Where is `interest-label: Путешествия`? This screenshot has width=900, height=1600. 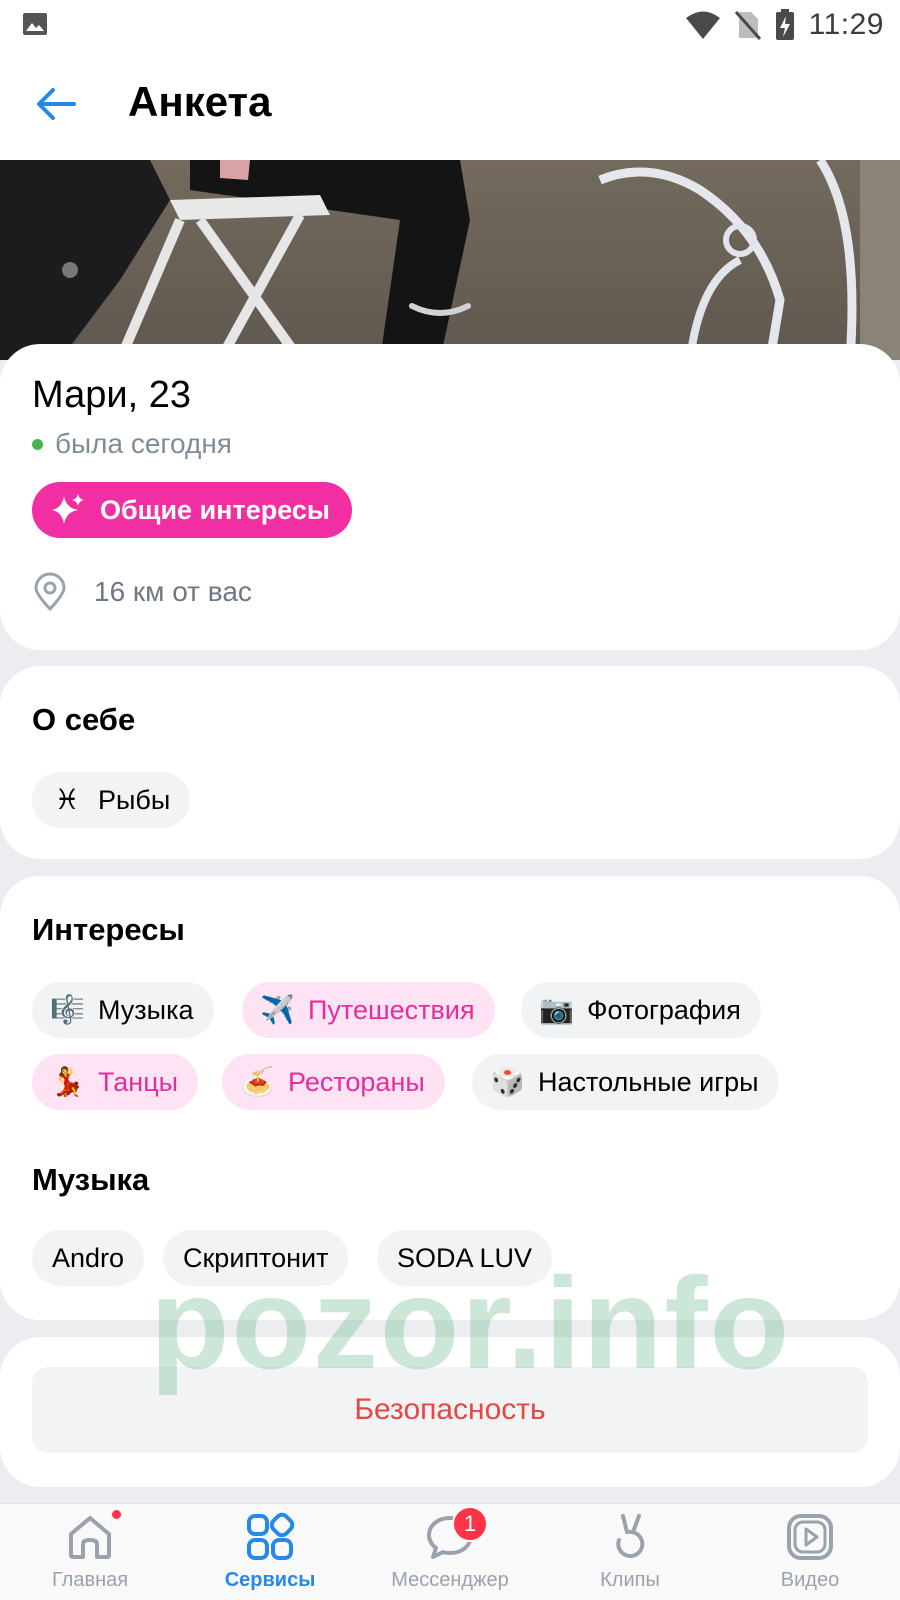
interest-label: Путешествия is located at coordinates (391, 1009).